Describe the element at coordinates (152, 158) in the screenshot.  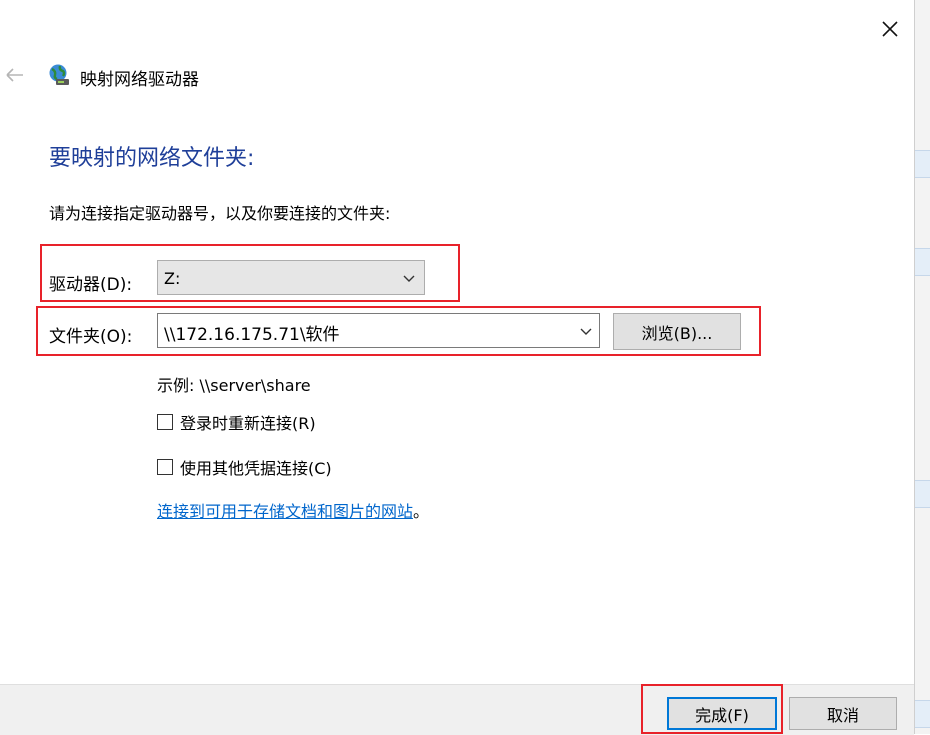
I see `page-heading: 要映射的网络文件夹:` at that location.